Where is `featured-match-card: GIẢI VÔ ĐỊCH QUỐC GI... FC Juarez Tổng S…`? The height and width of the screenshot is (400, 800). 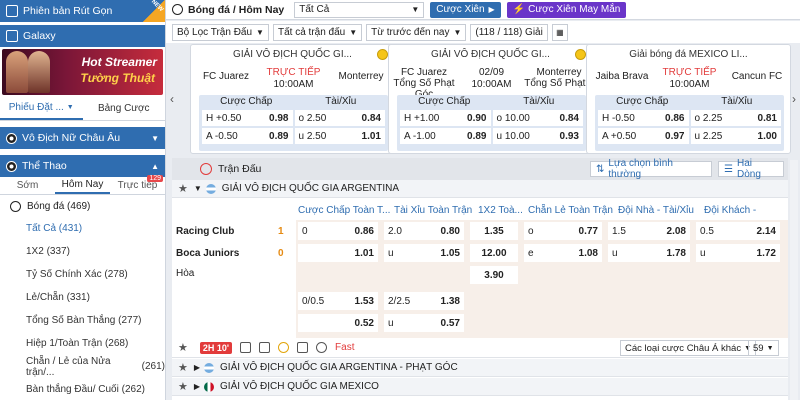 featured-match-card: GIẢI VÔ ĐỊCH QUỐC GI... FC Juarez Tổng S… is located at coordinates (491, 99).